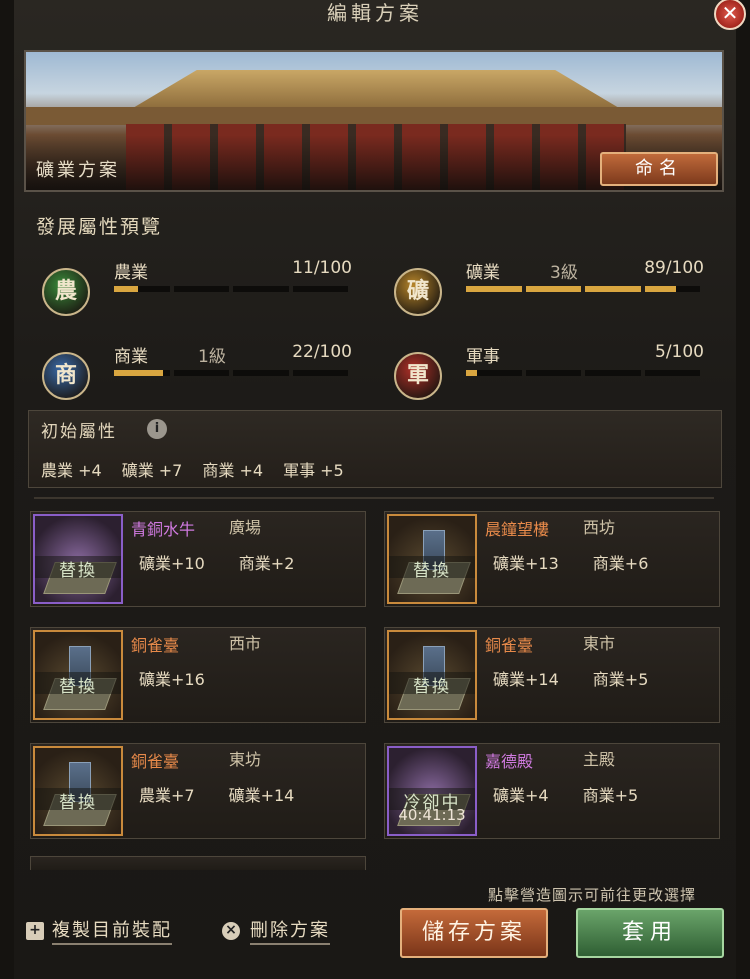  What do you see at coordinates (521, 795) in the screenshot?
I see `building-stat: 礦業+4` at bounding box center [521, 795].